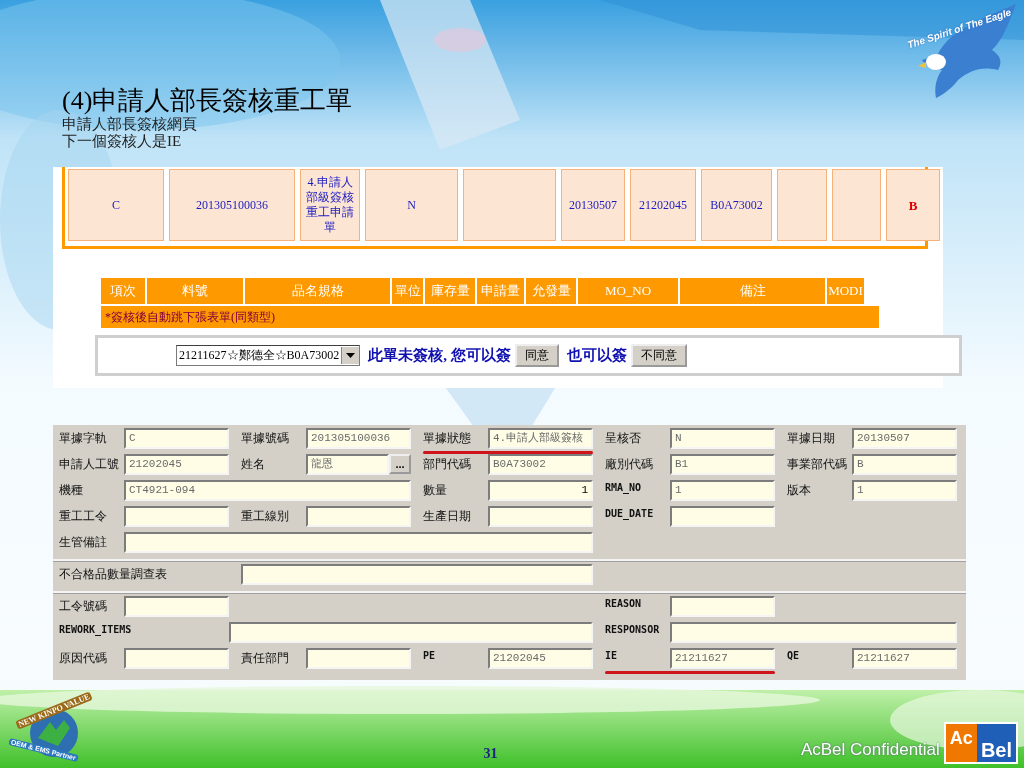  What do you see at coordinates (435, 490) in the screenshot?
I see `field-label: 數量` at bounding box center [435, 490].